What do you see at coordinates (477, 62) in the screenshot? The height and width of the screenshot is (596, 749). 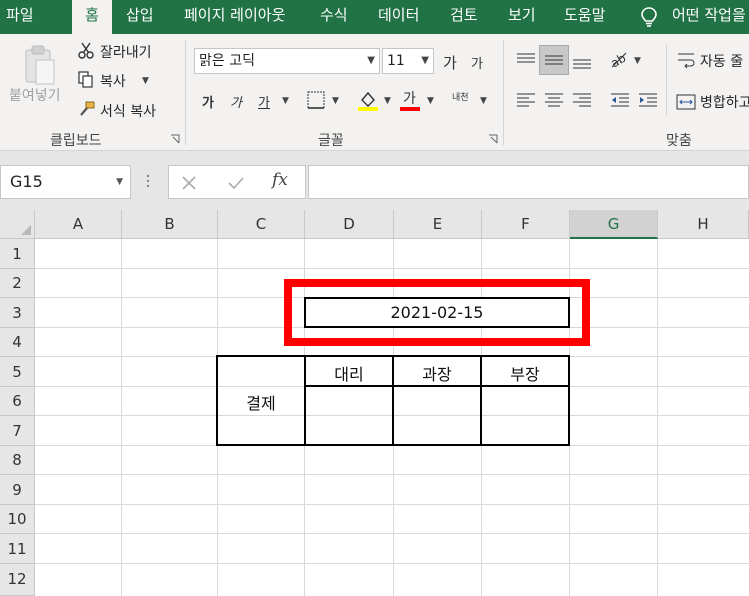 I see `shrink-font-button: 가` at bounding box center [477, 62].